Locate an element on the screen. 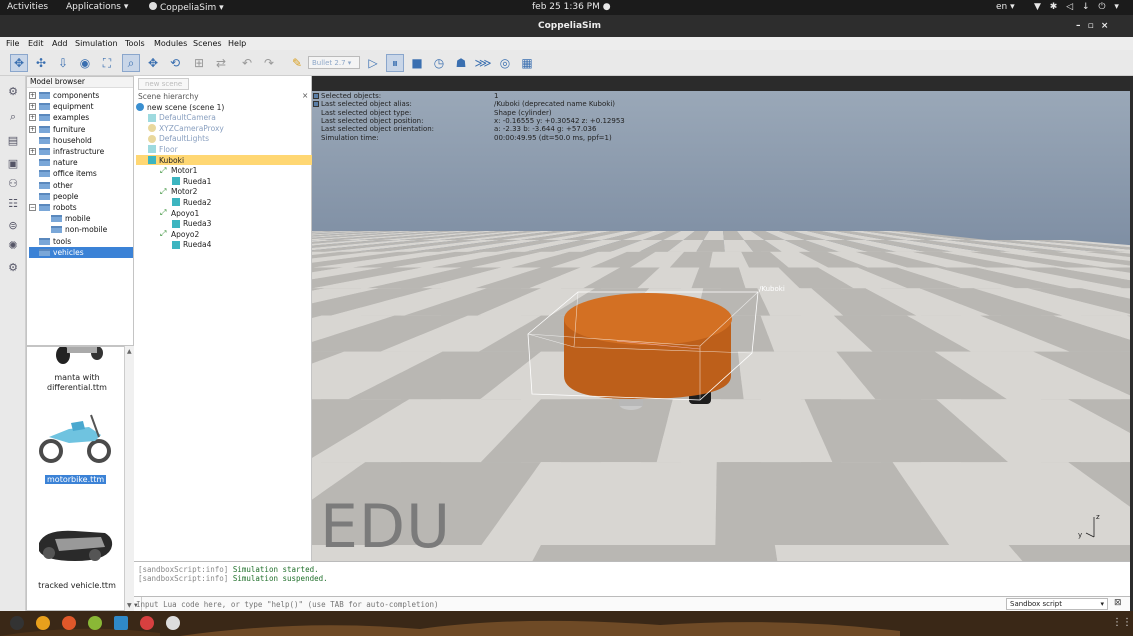 This screenshot has width=1133, height=636. chrome-icon is located at coordinates (43, 623).